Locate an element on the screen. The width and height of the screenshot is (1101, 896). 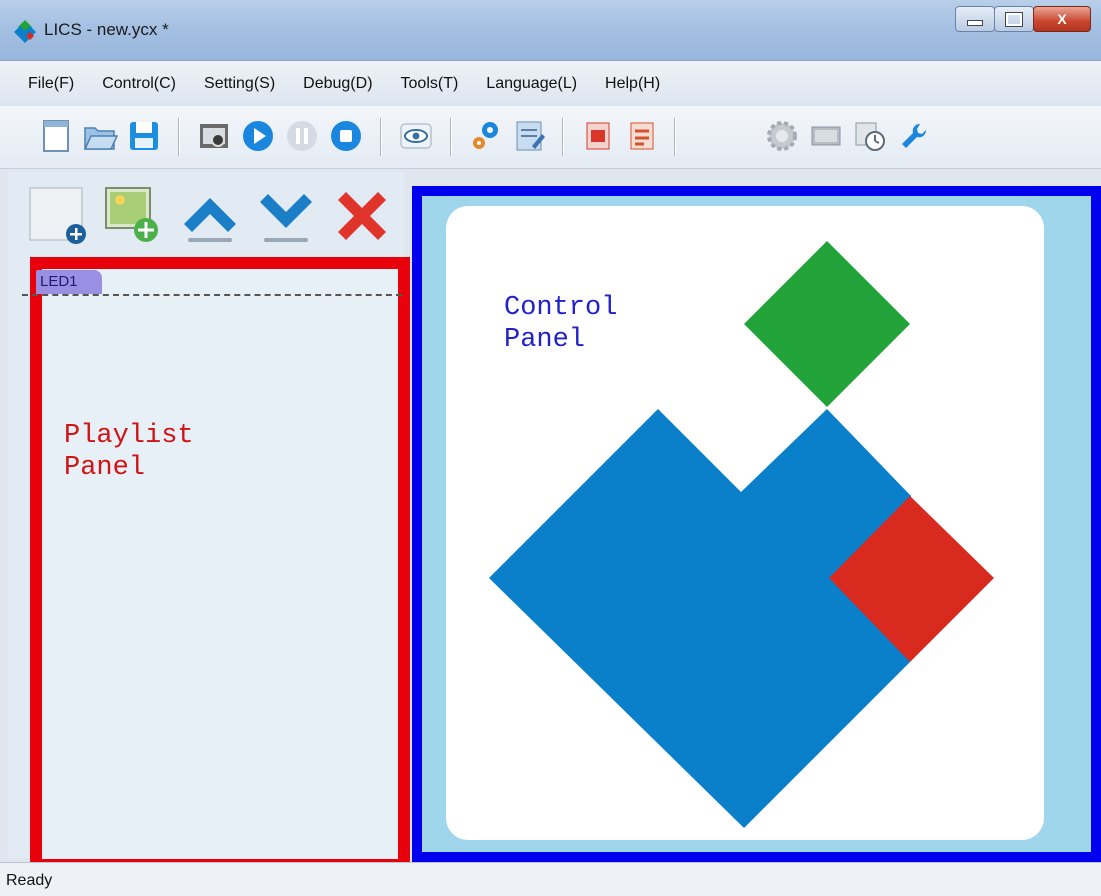
maximize-icon is located at coordinates (1014, 19).